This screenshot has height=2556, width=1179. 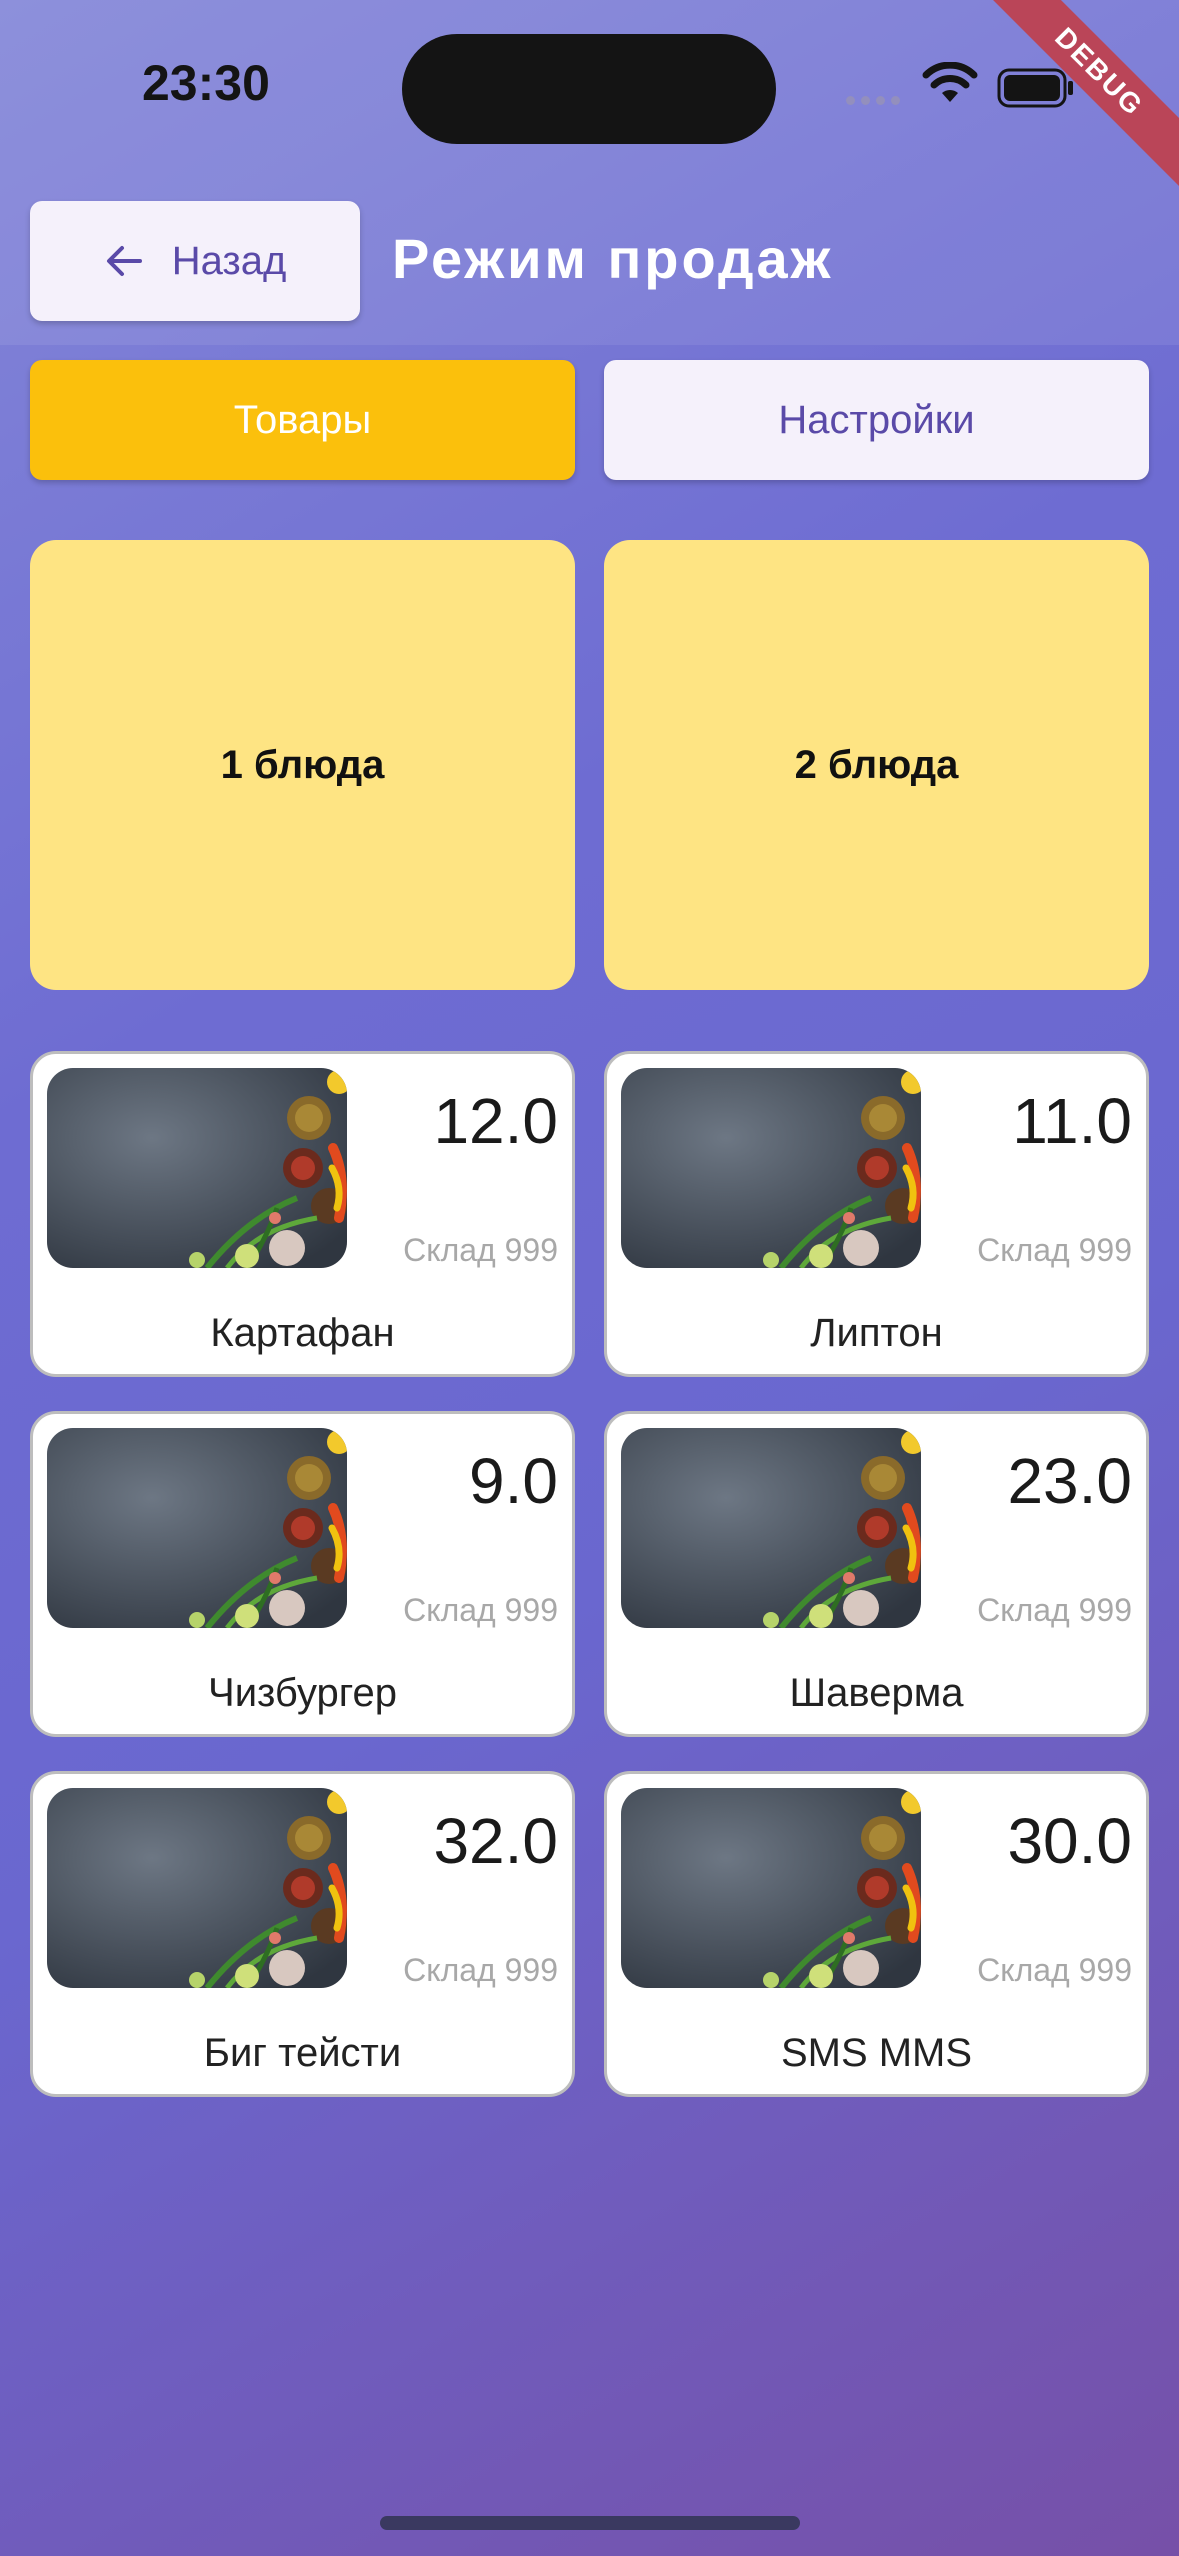 I want to click on product-price: 9.0, so click(x=513, y=1481).